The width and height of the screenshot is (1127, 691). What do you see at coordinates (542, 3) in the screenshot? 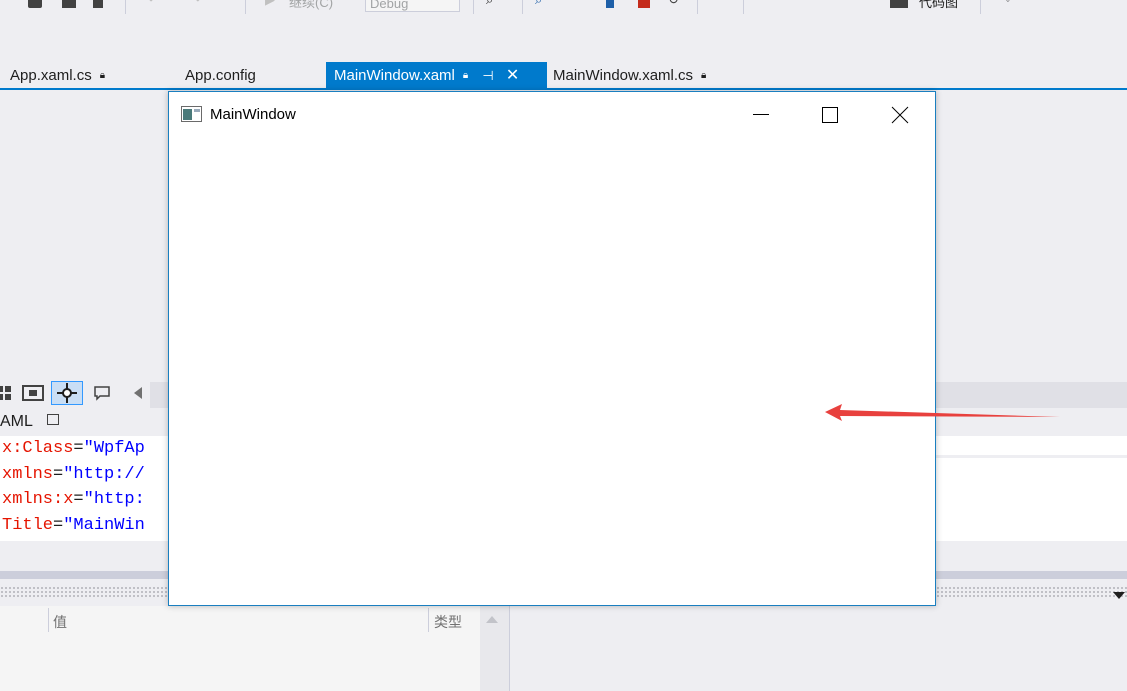
I see `search-icon: ⌕` at bounding box center [542, 3].